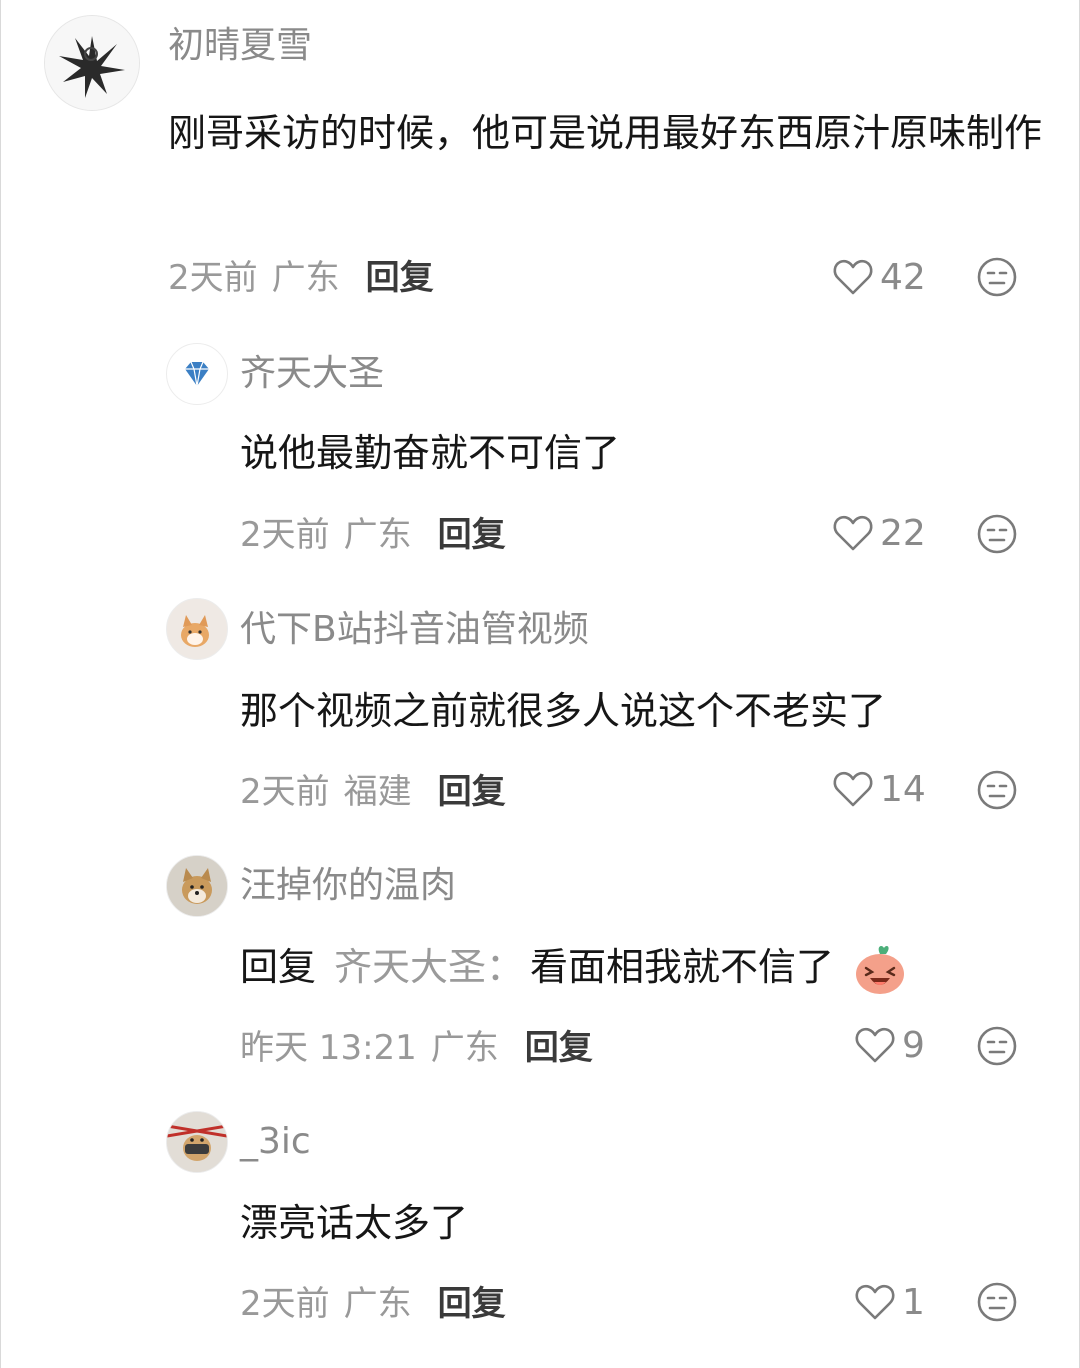 The width and height of the screenshot is (1080, 1368). Describe the element at coordinates (240, 46) in the screenshot. I see `comment-username: 初晴夏雪` at that location.